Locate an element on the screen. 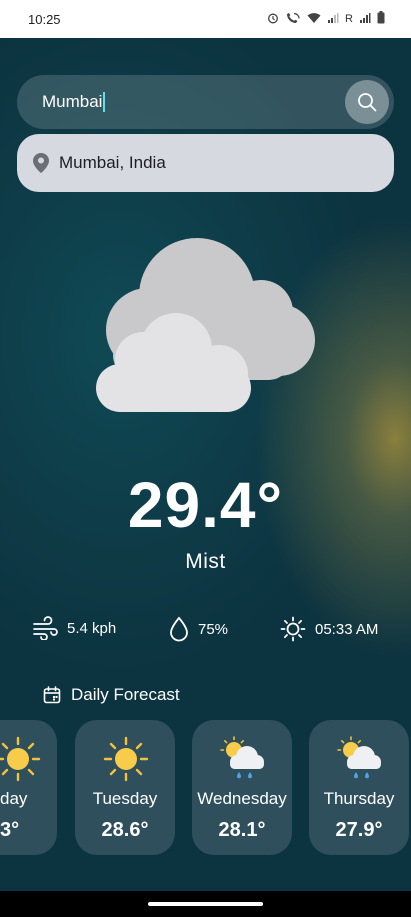 The image size is (411, 917). forecast-card: Tuesday 28.6° is located at coordinates (125, 787).